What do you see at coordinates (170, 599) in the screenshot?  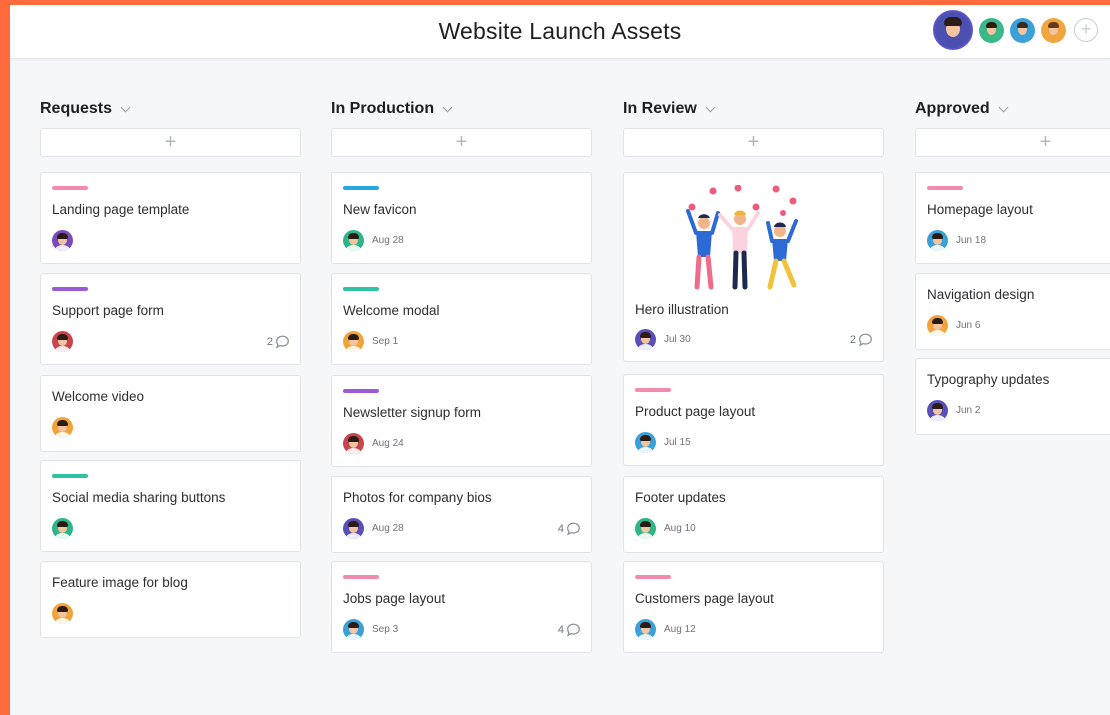 I see `task-card: Feature image for blog` at bounding box center [170, 599].